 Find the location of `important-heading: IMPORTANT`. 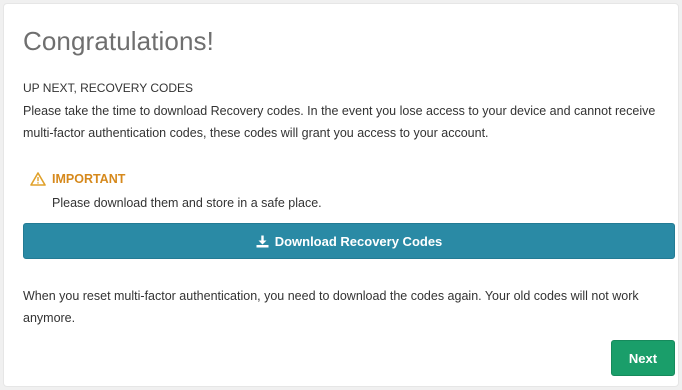

important-heading: IMPORTANT is located at coordinates (77, 179).